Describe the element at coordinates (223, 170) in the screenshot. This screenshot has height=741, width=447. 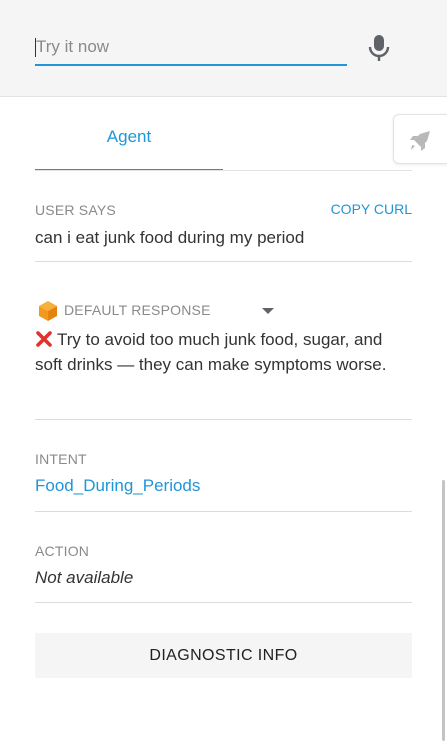
I see `tabs-divider` at that location.